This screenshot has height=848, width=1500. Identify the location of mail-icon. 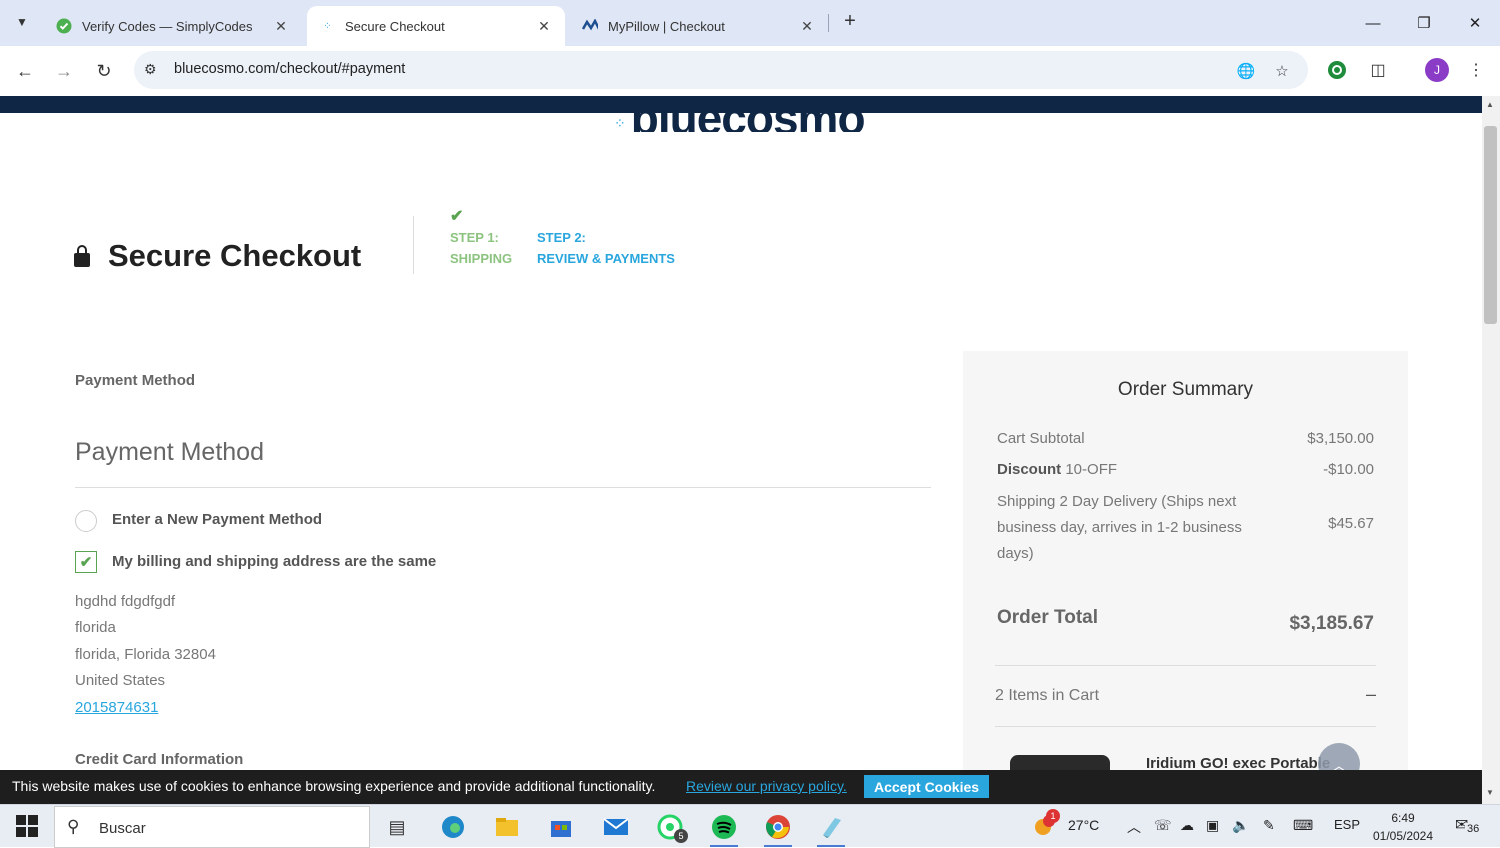
(616, 827).